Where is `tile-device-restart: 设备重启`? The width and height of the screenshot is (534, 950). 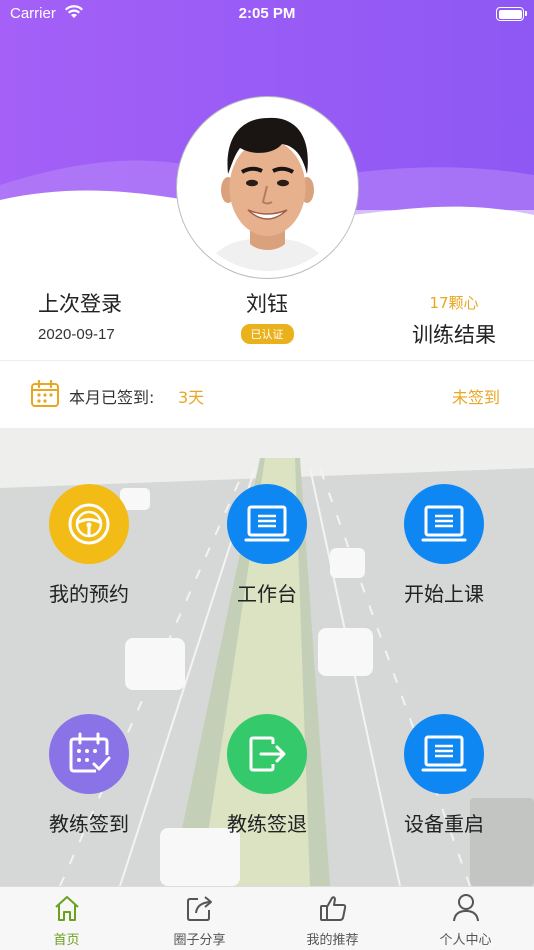 tile-device-restart: 设备重启 is located at coordinates (444, 775).